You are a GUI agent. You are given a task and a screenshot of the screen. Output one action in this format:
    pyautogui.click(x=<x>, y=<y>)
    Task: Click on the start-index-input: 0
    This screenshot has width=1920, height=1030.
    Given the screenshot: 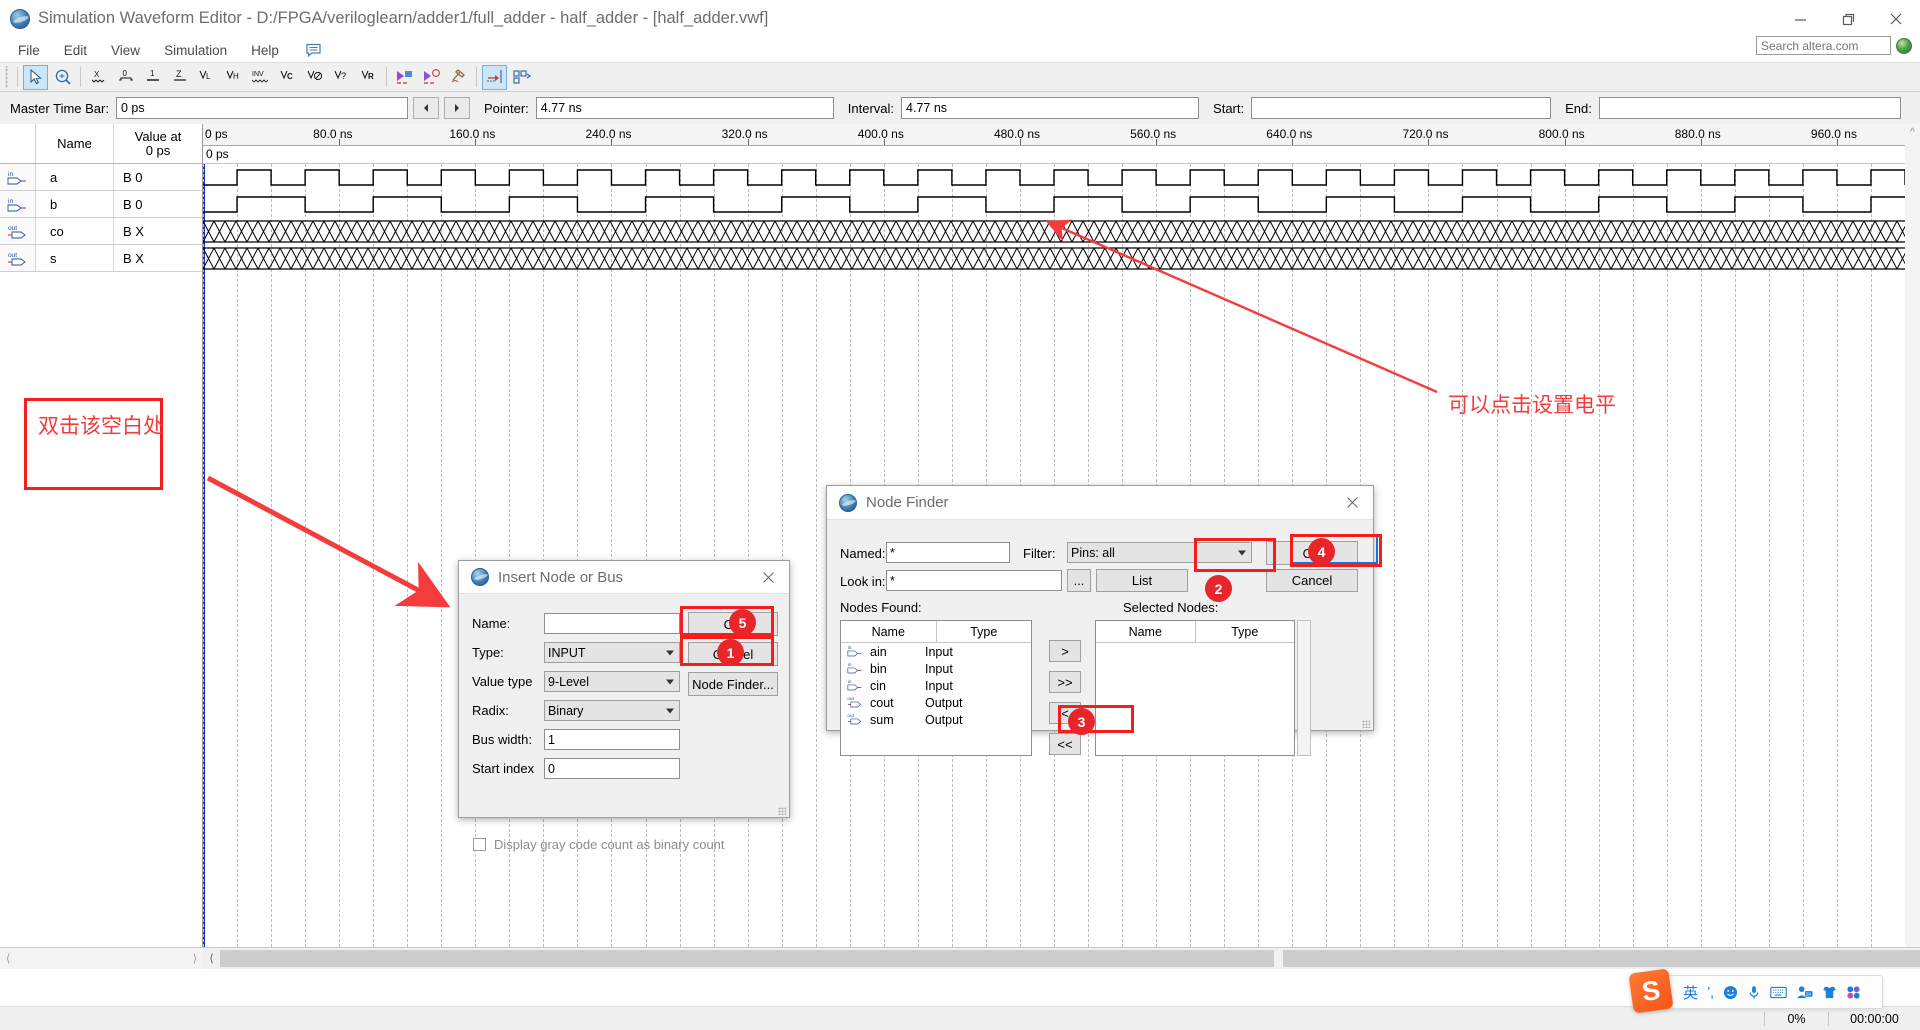 What is the action you would take?
    pyautogui.click(x=612, y=768)
    